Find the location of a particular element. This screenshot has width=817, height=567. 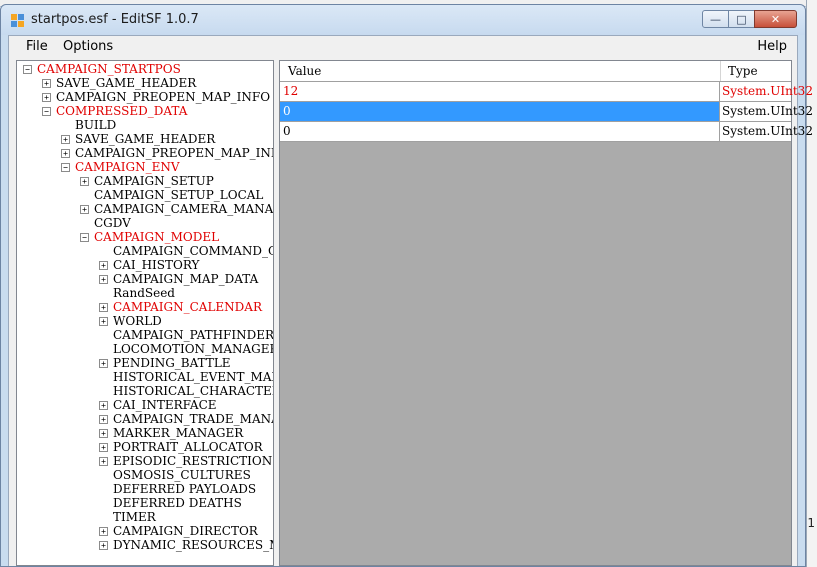

tree-item: + CAMPAIGN_SETUP is located at coordinates (176, 181).